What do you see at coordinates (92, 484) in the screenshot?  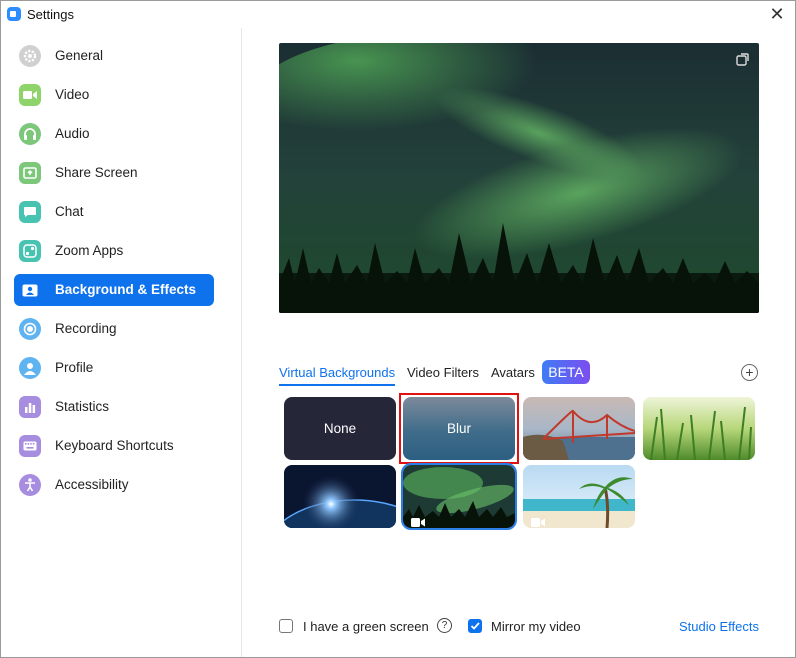 I see `sidebar-item-label: Accessibility` at bounding box center [92, 484].